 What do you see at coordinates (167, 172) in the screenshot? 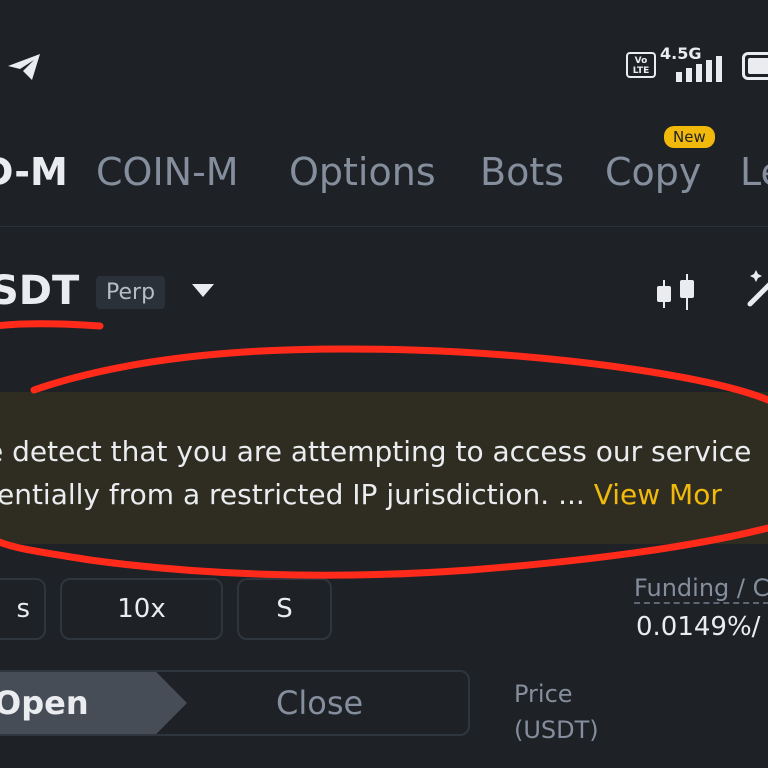
I see `tab-coin-m: COIN-M` at bounding box center [167, 172].